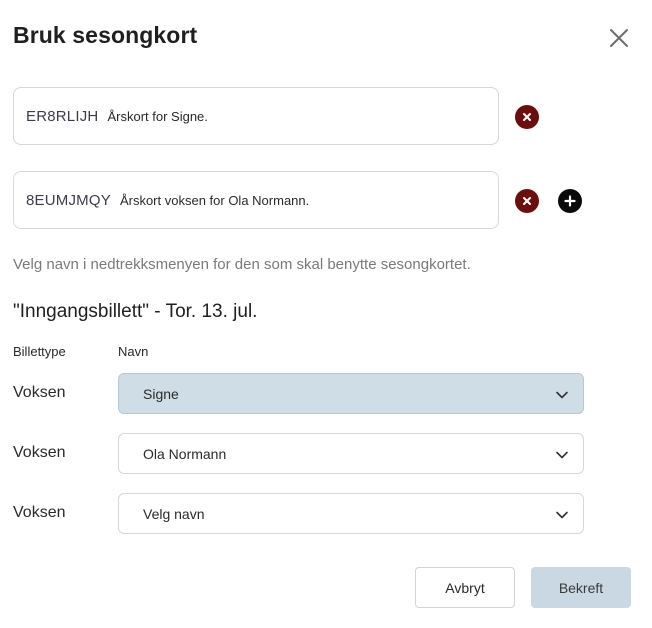 This screenshot has width=652, height=628. What do you see at coordinates (256, 116) in the screenshot?
I see `season-card-input: ER8RLIJH Årskort for Signe.` at bounding box center [256, 116].